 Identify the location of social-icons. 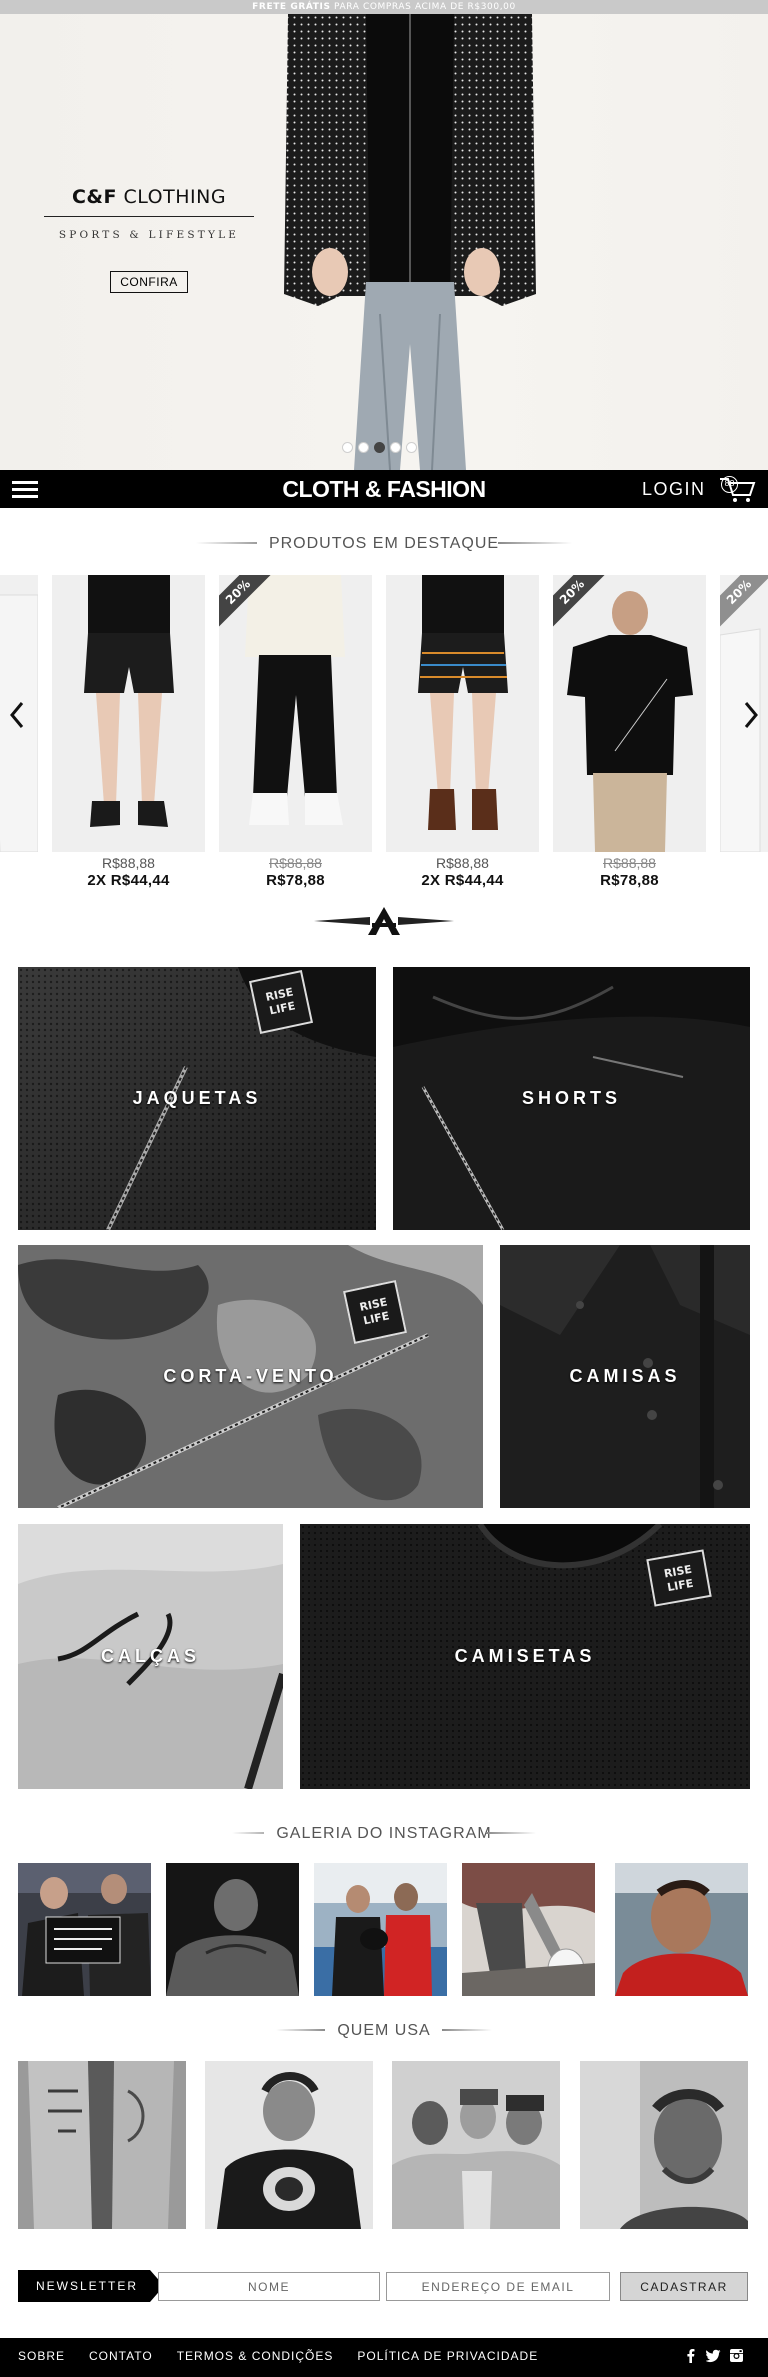
(713, 2355).